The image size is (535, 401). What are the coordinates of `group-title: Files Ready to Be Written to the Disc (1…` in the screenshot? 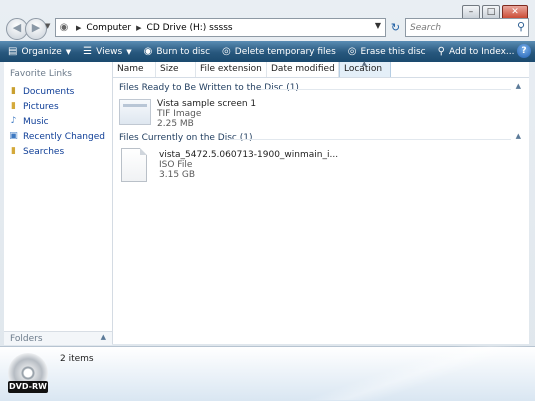 It's located at (209, 88).